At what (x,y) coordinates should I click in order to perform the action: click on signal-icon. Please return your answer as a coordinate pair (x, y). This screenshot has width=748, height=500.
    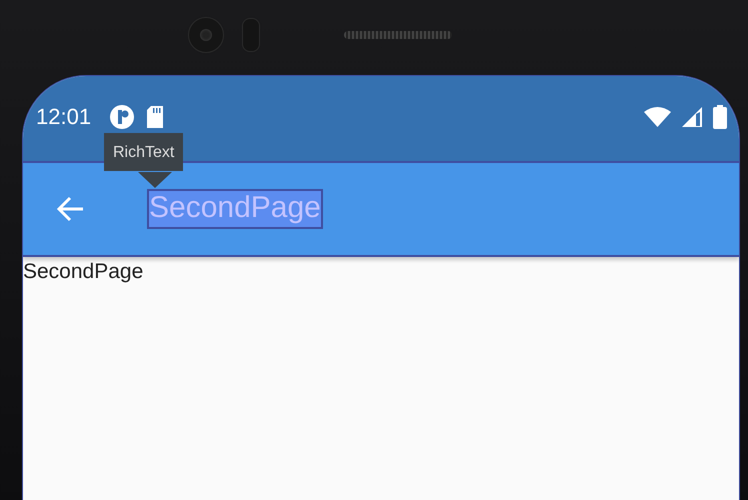
    Looking at the image, I should click on (692, 117).